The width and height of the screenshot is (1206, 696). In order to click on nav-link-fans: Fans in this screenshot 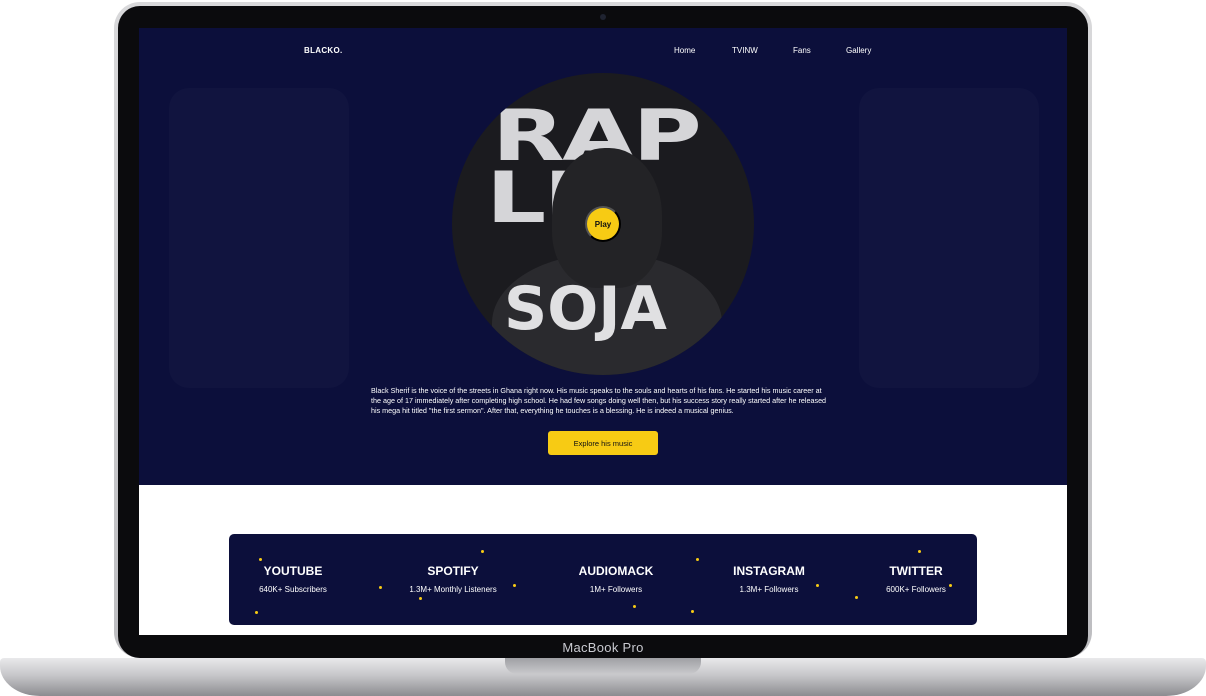, I will do `click(802, 50)`.